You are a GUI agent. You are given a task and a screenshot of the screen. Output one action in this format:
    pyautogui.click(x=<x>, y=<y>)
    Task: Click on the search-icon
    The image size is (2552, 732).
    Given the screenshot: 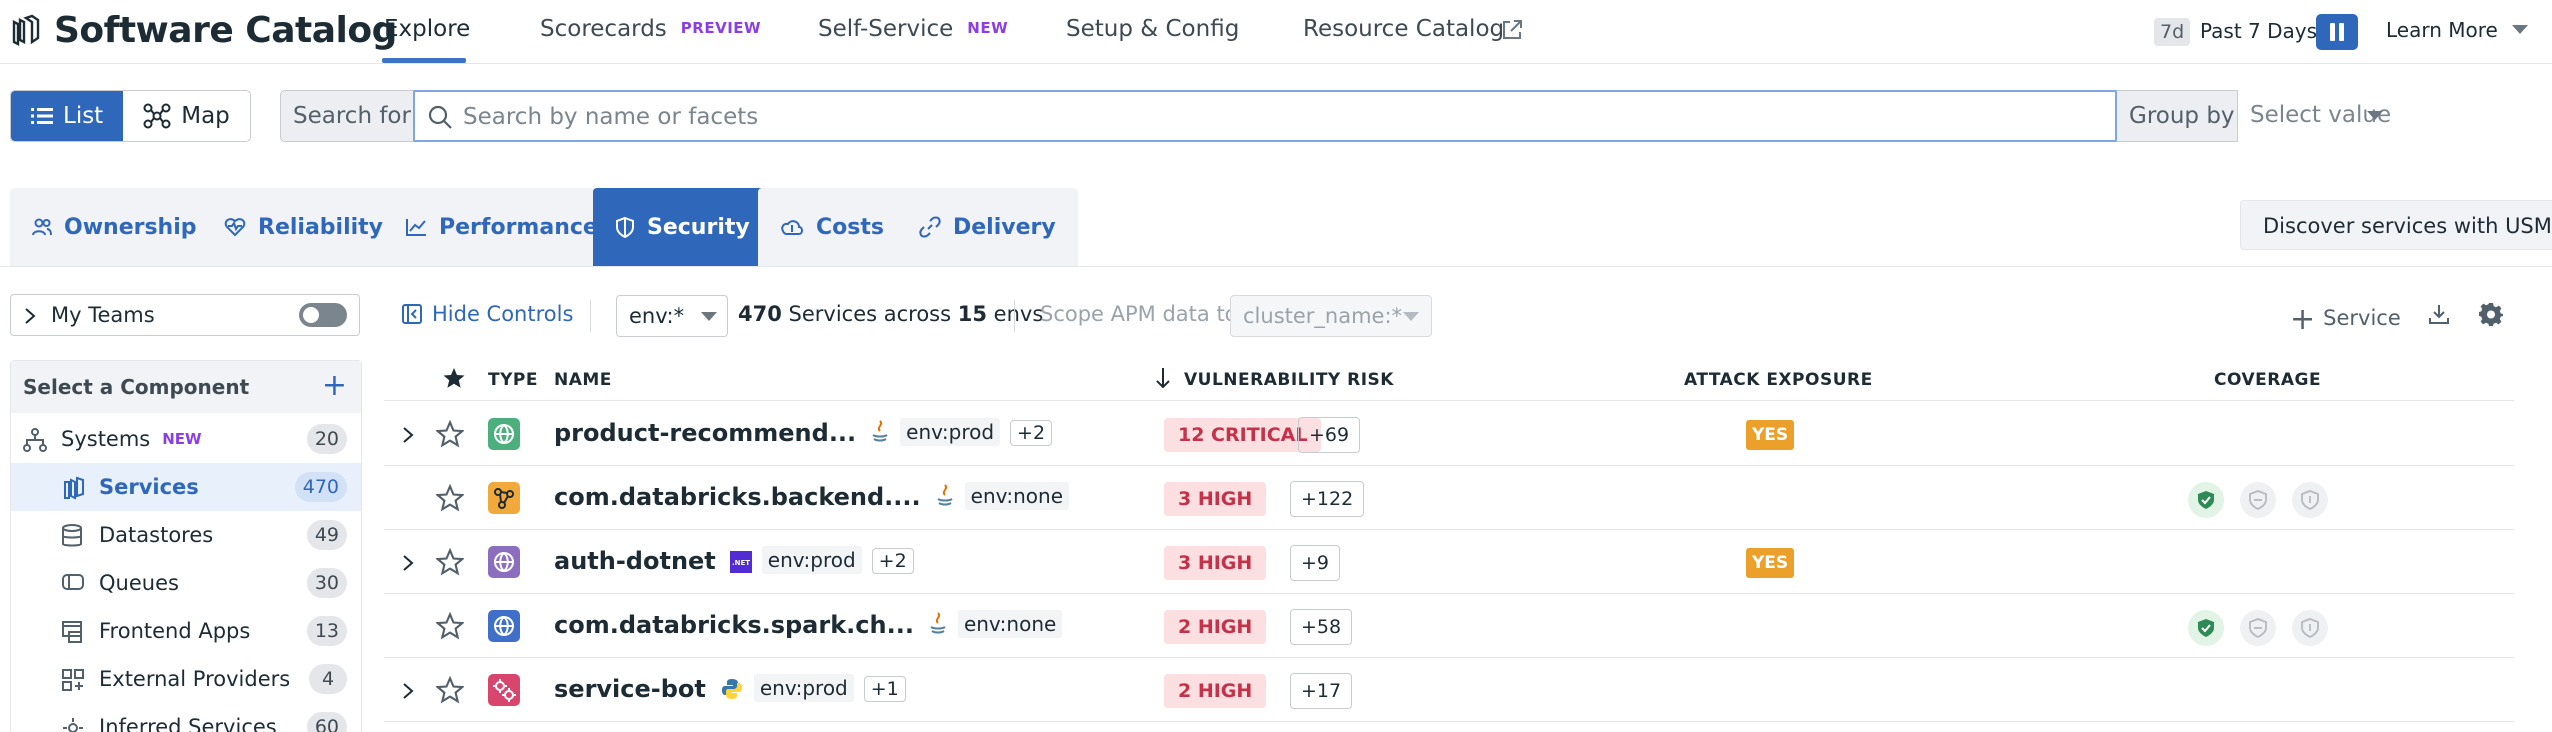 What is the action you would take?
    pyautogui.click(x=440, y=117)
    